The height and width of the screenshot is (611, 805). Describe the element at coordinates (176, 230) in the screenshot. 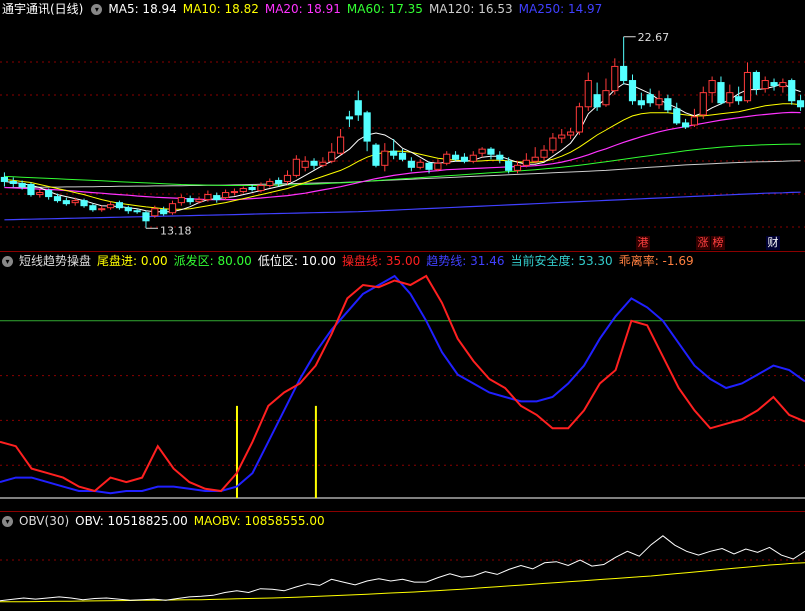

I see `low-label: 13.18` at that location.